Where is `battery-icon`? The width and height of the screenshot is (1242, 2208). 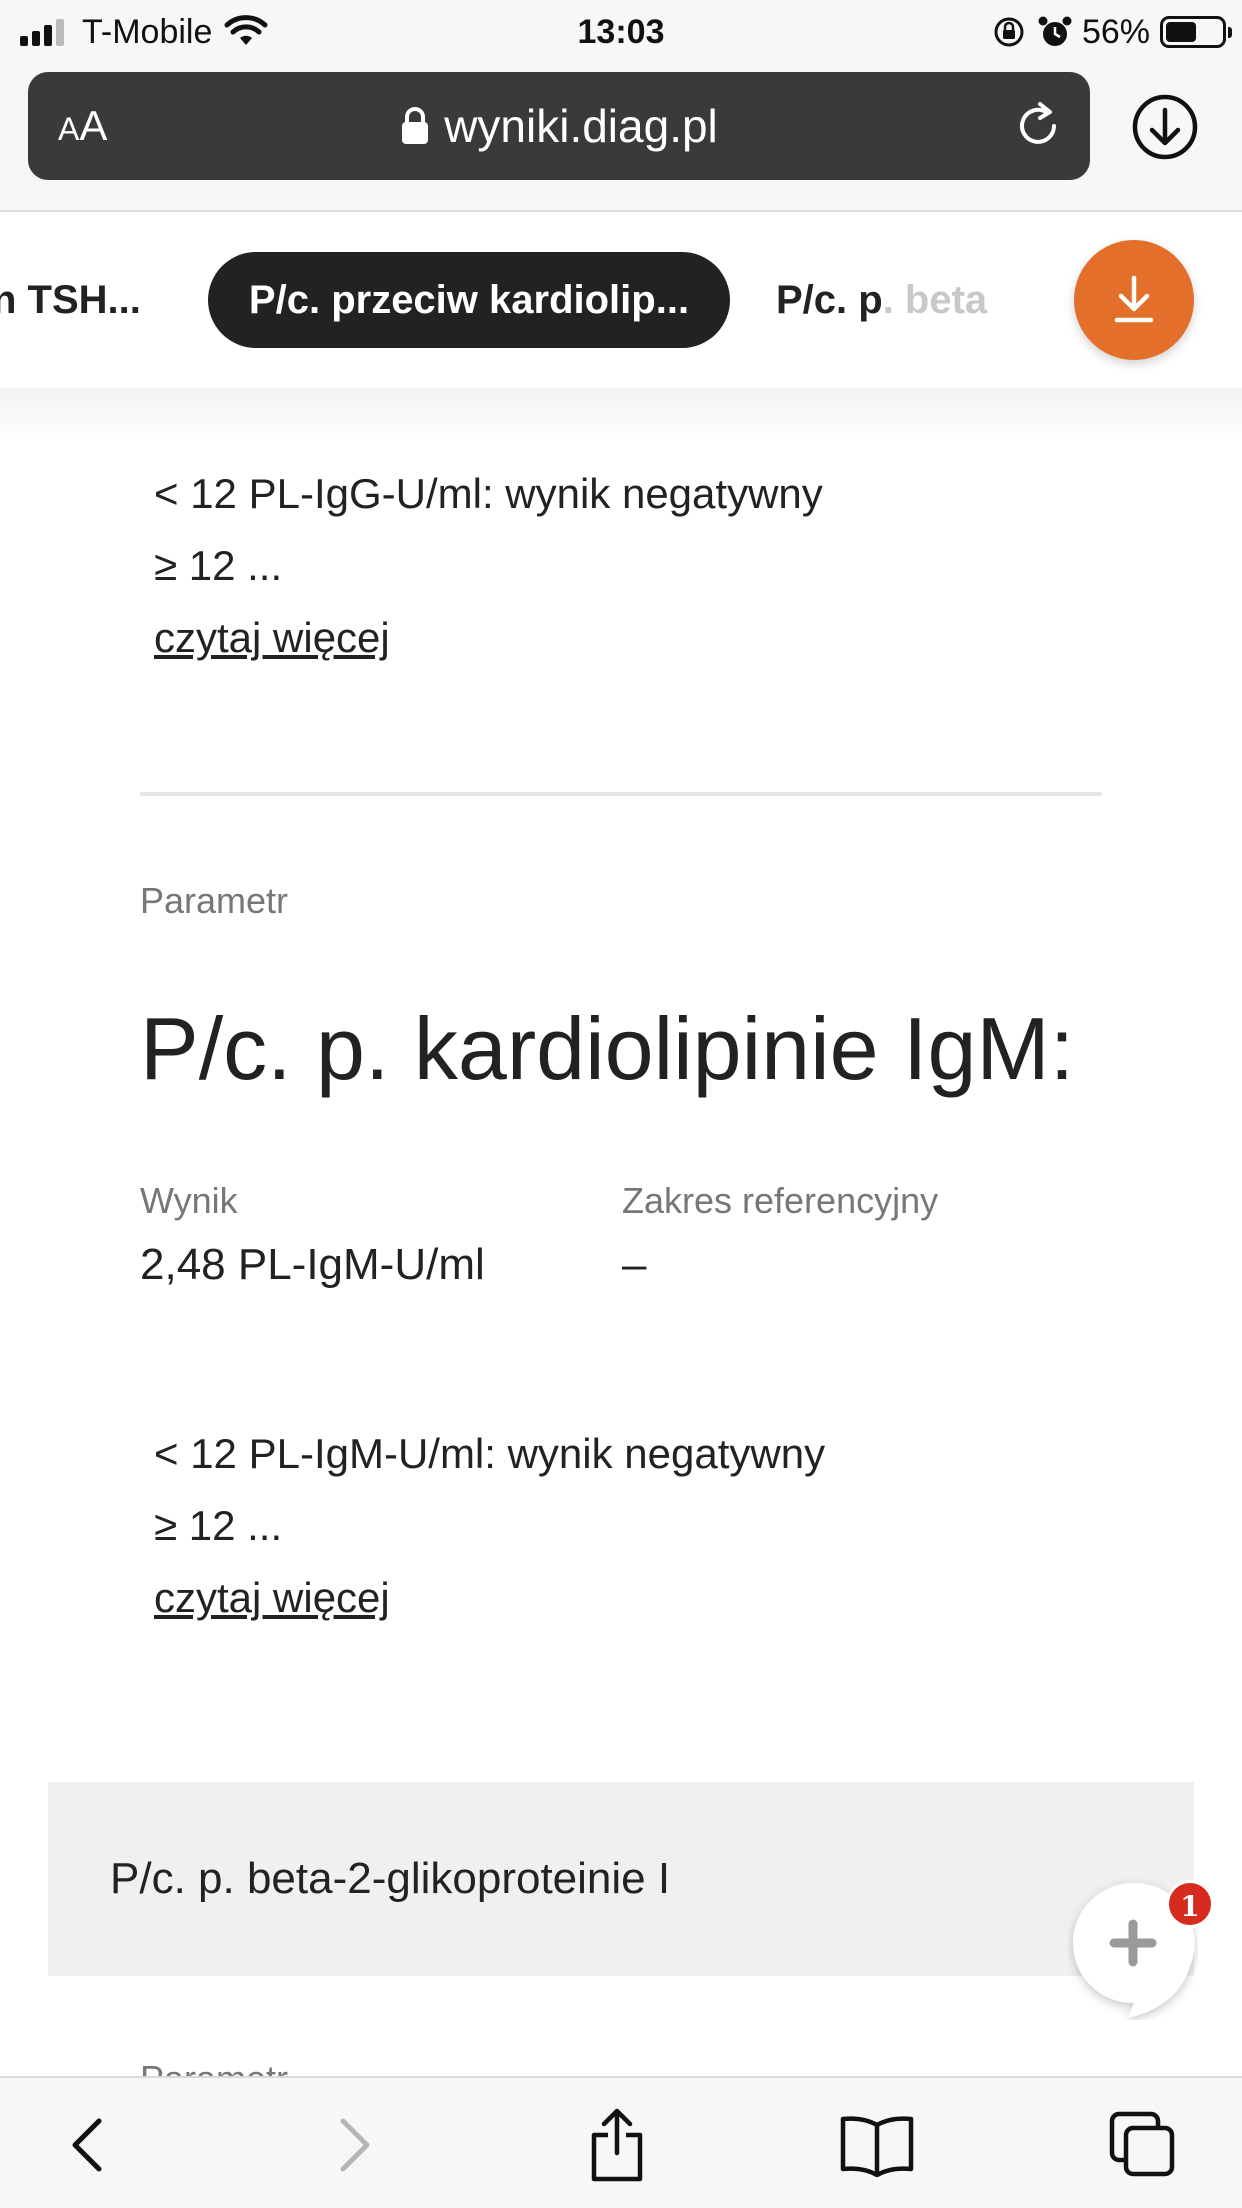
battery-icon is located at coordinates (1196, 32).